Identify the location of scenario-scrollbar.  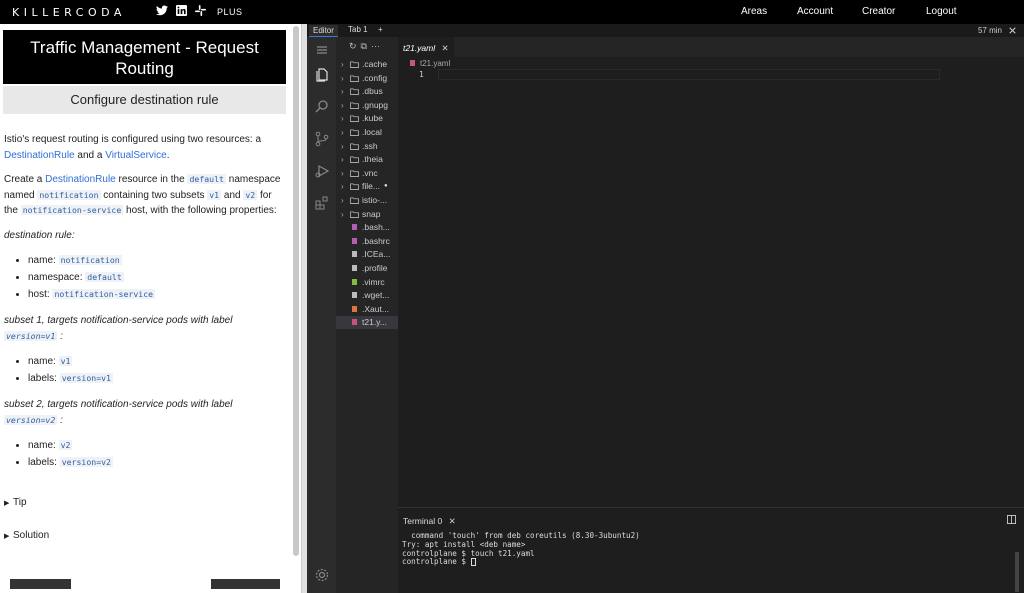
(296, 291).